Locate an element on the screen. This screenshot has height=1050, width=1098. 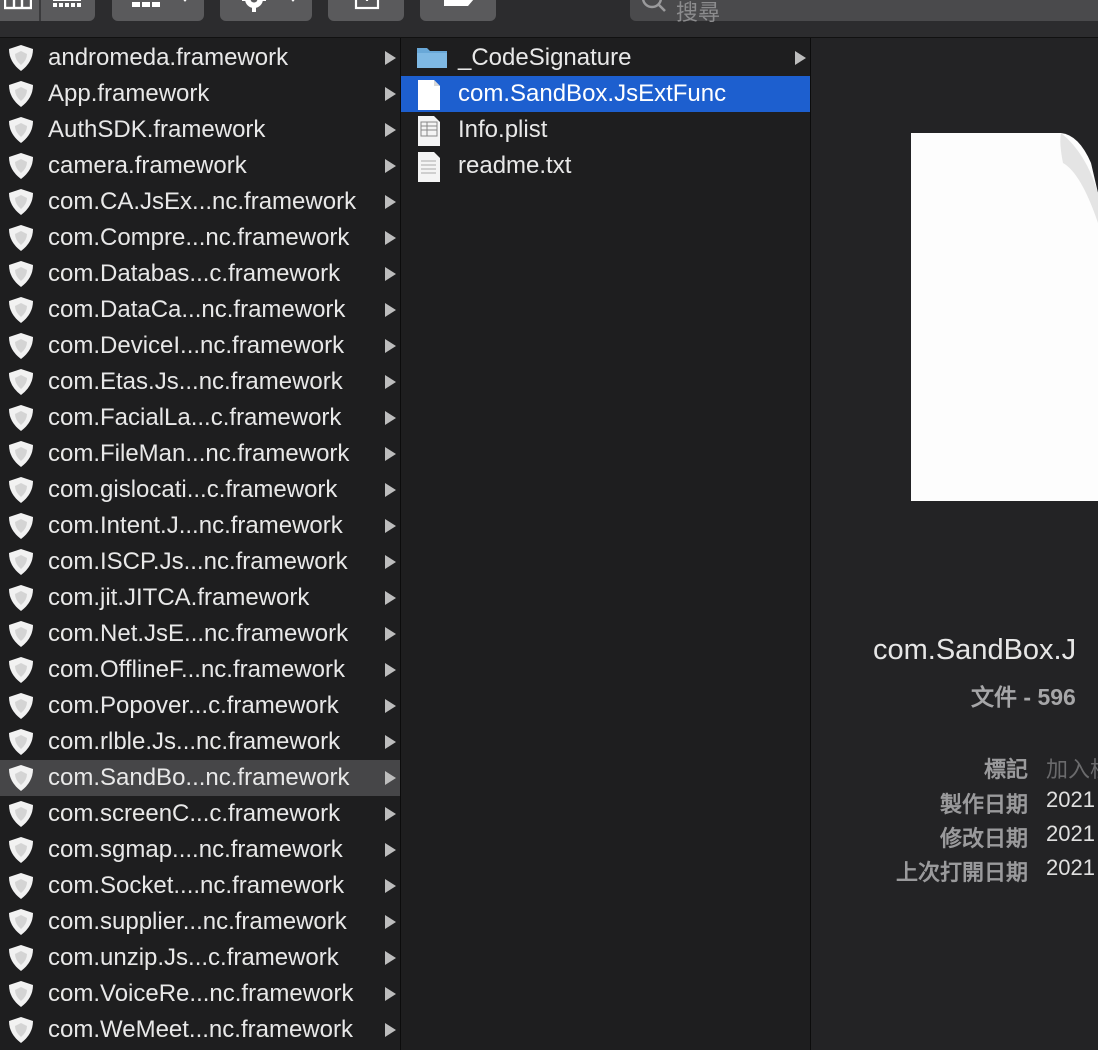
framework-row: com.gislocati...c.framework is located at coordinates (200, 490).